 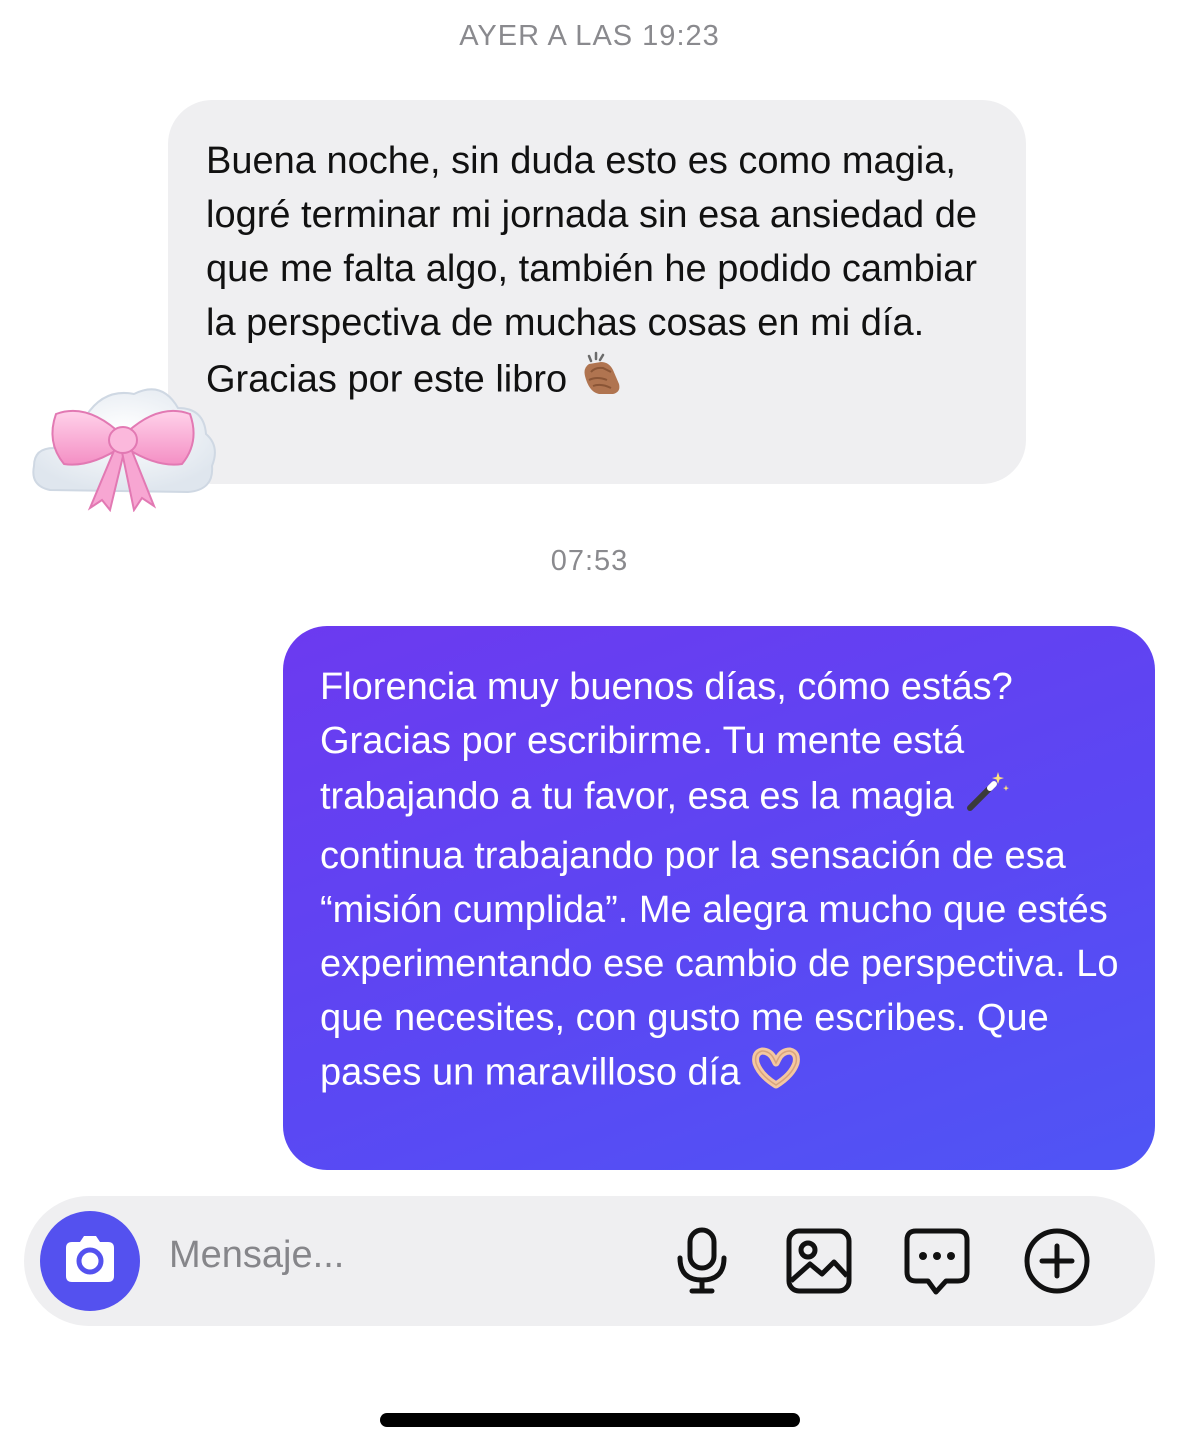 I want to click on camera-button, so click(x=90, y=1261).